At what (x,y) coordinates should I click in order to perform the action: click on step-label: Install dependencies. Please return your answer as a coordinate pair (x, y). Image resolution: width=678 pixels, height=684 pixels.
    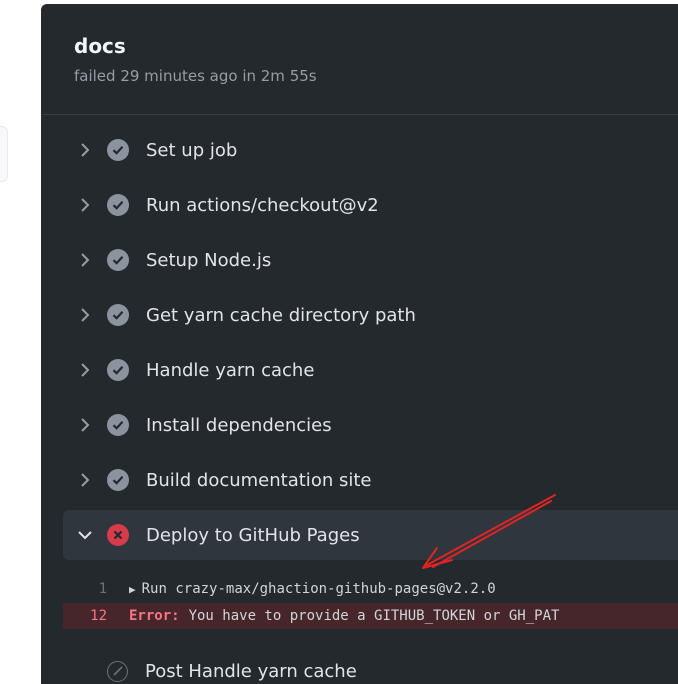
    Looking at the image, I should click on (239, 425).